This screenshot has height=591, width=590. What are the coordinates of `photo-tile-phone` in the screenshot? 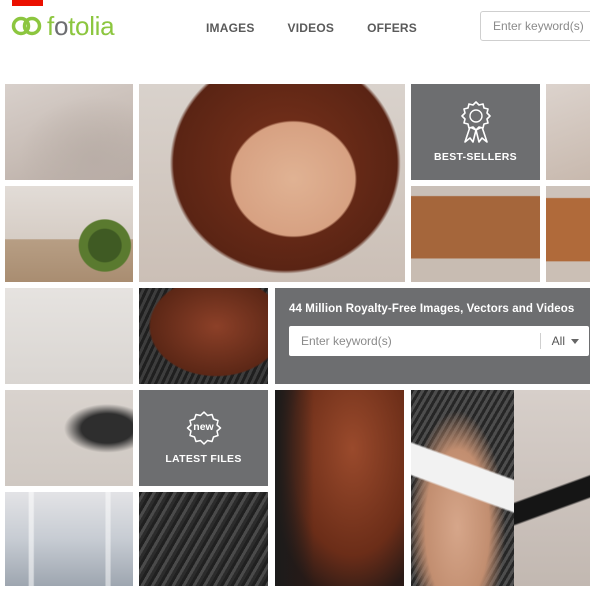 It's located at (462, 488).